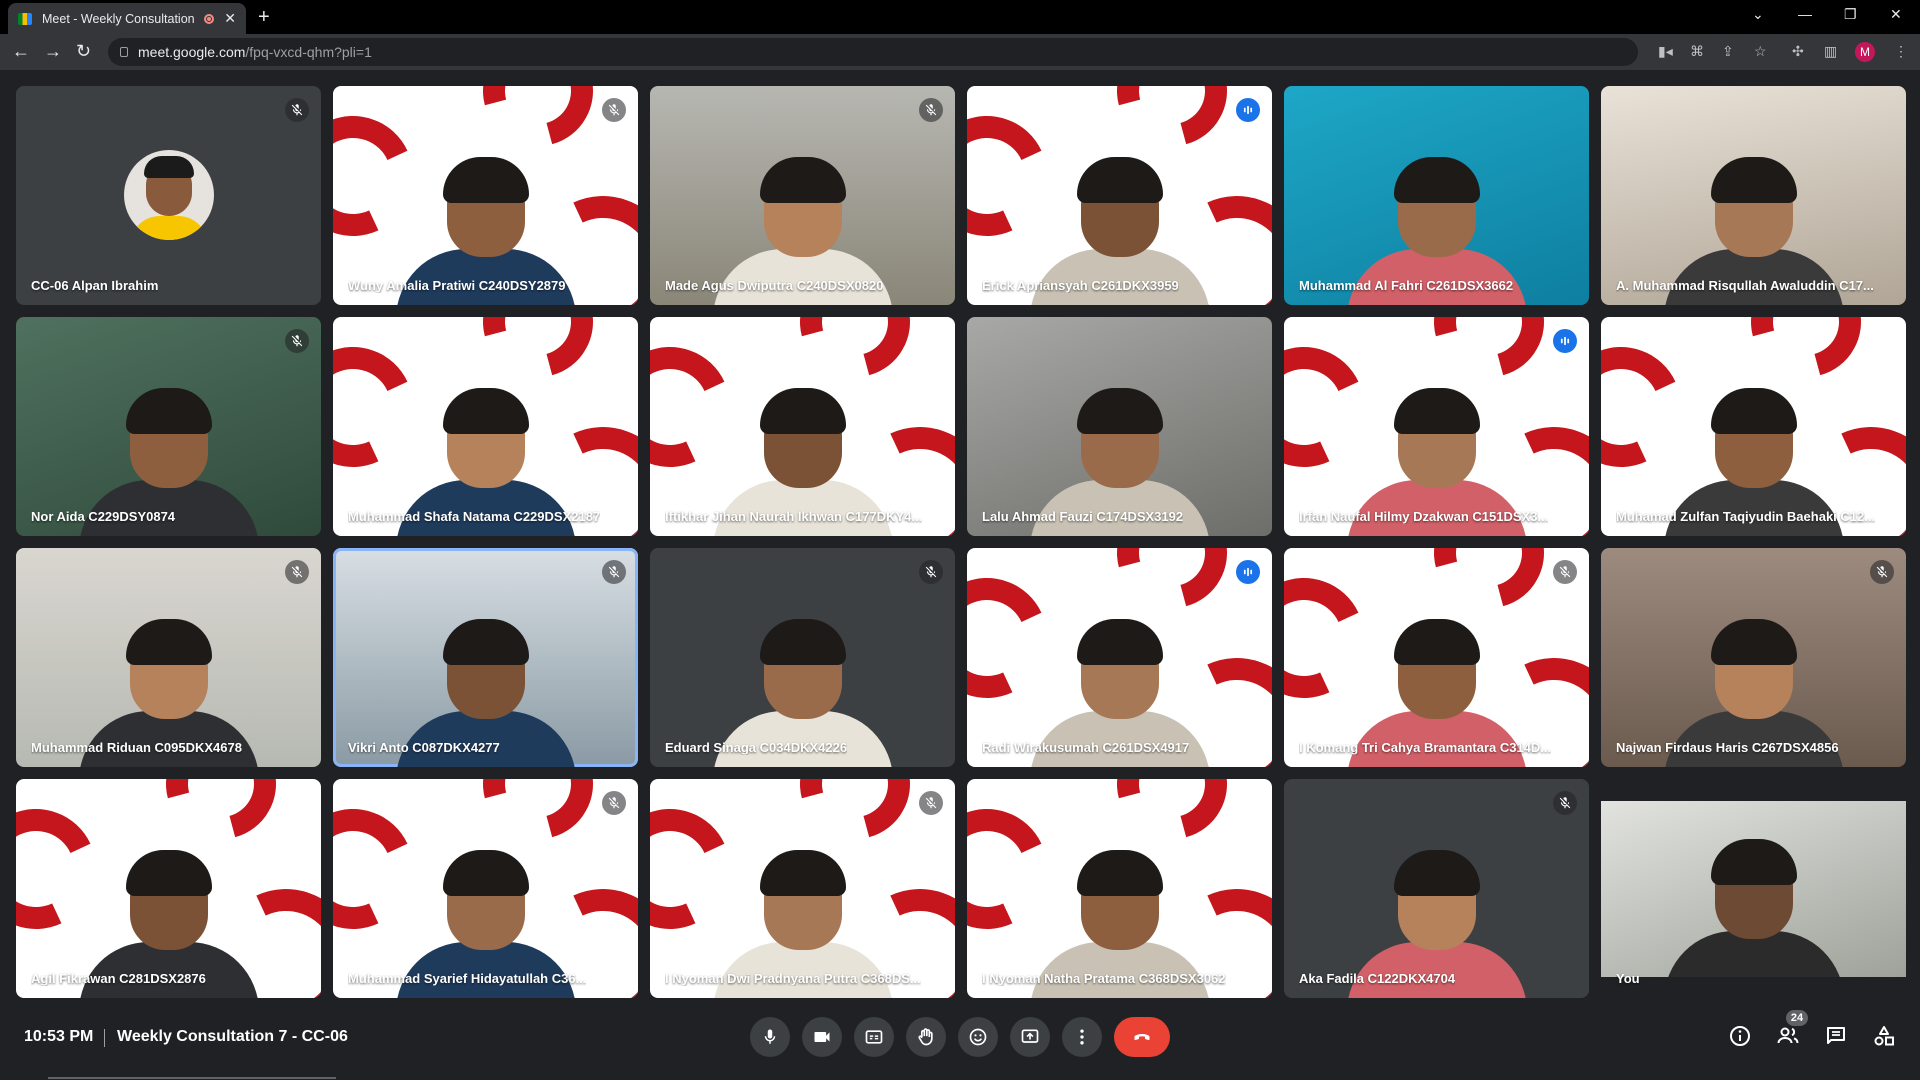  I want to click on participant-name: Erick Apriansyah C261DKX3959, so click(1080, 285).